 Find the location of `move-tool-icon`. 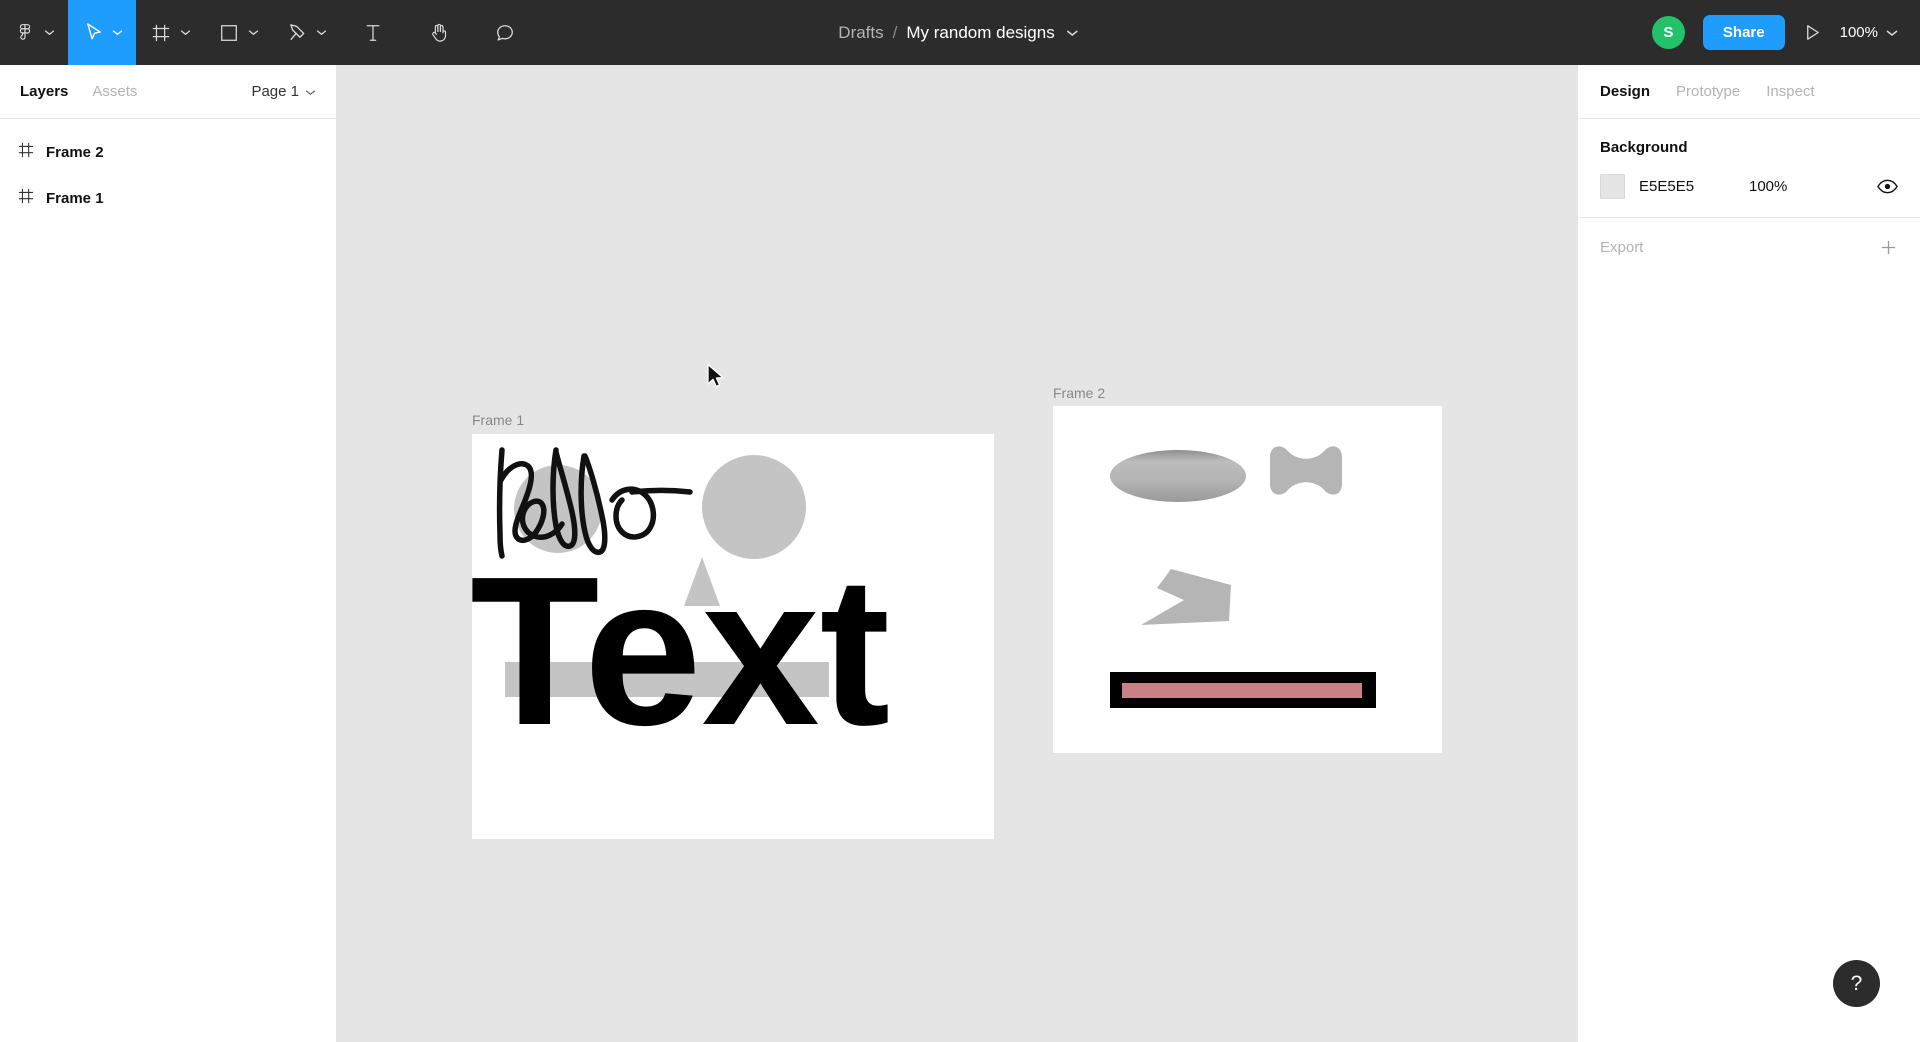

move-tool-icon is located at coordinates (93, 32).